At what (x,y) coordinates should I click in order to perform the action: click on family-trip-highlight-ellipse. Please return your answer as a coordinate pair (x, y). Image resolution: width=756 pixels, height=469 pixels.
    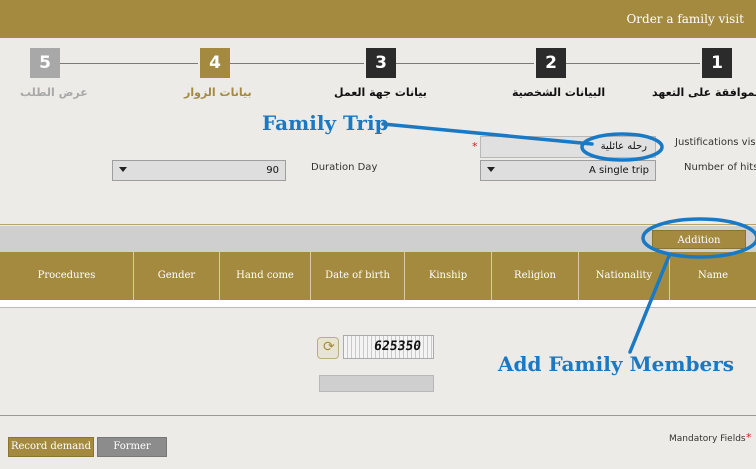
    Looking at the image, I should click on (622, 147).